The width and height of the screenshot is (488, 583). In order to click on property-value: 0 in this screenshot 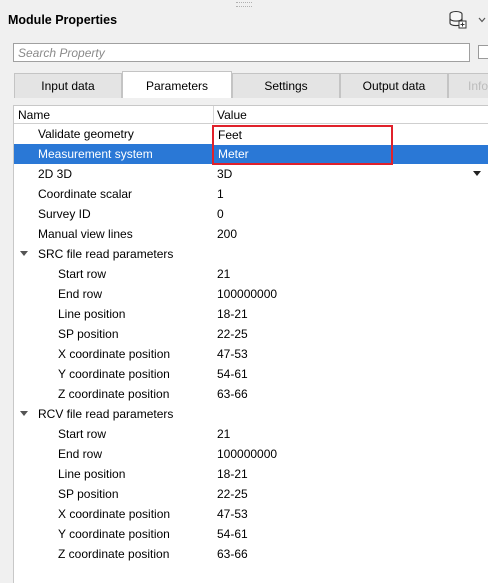, I will do `click(220, 214)`.